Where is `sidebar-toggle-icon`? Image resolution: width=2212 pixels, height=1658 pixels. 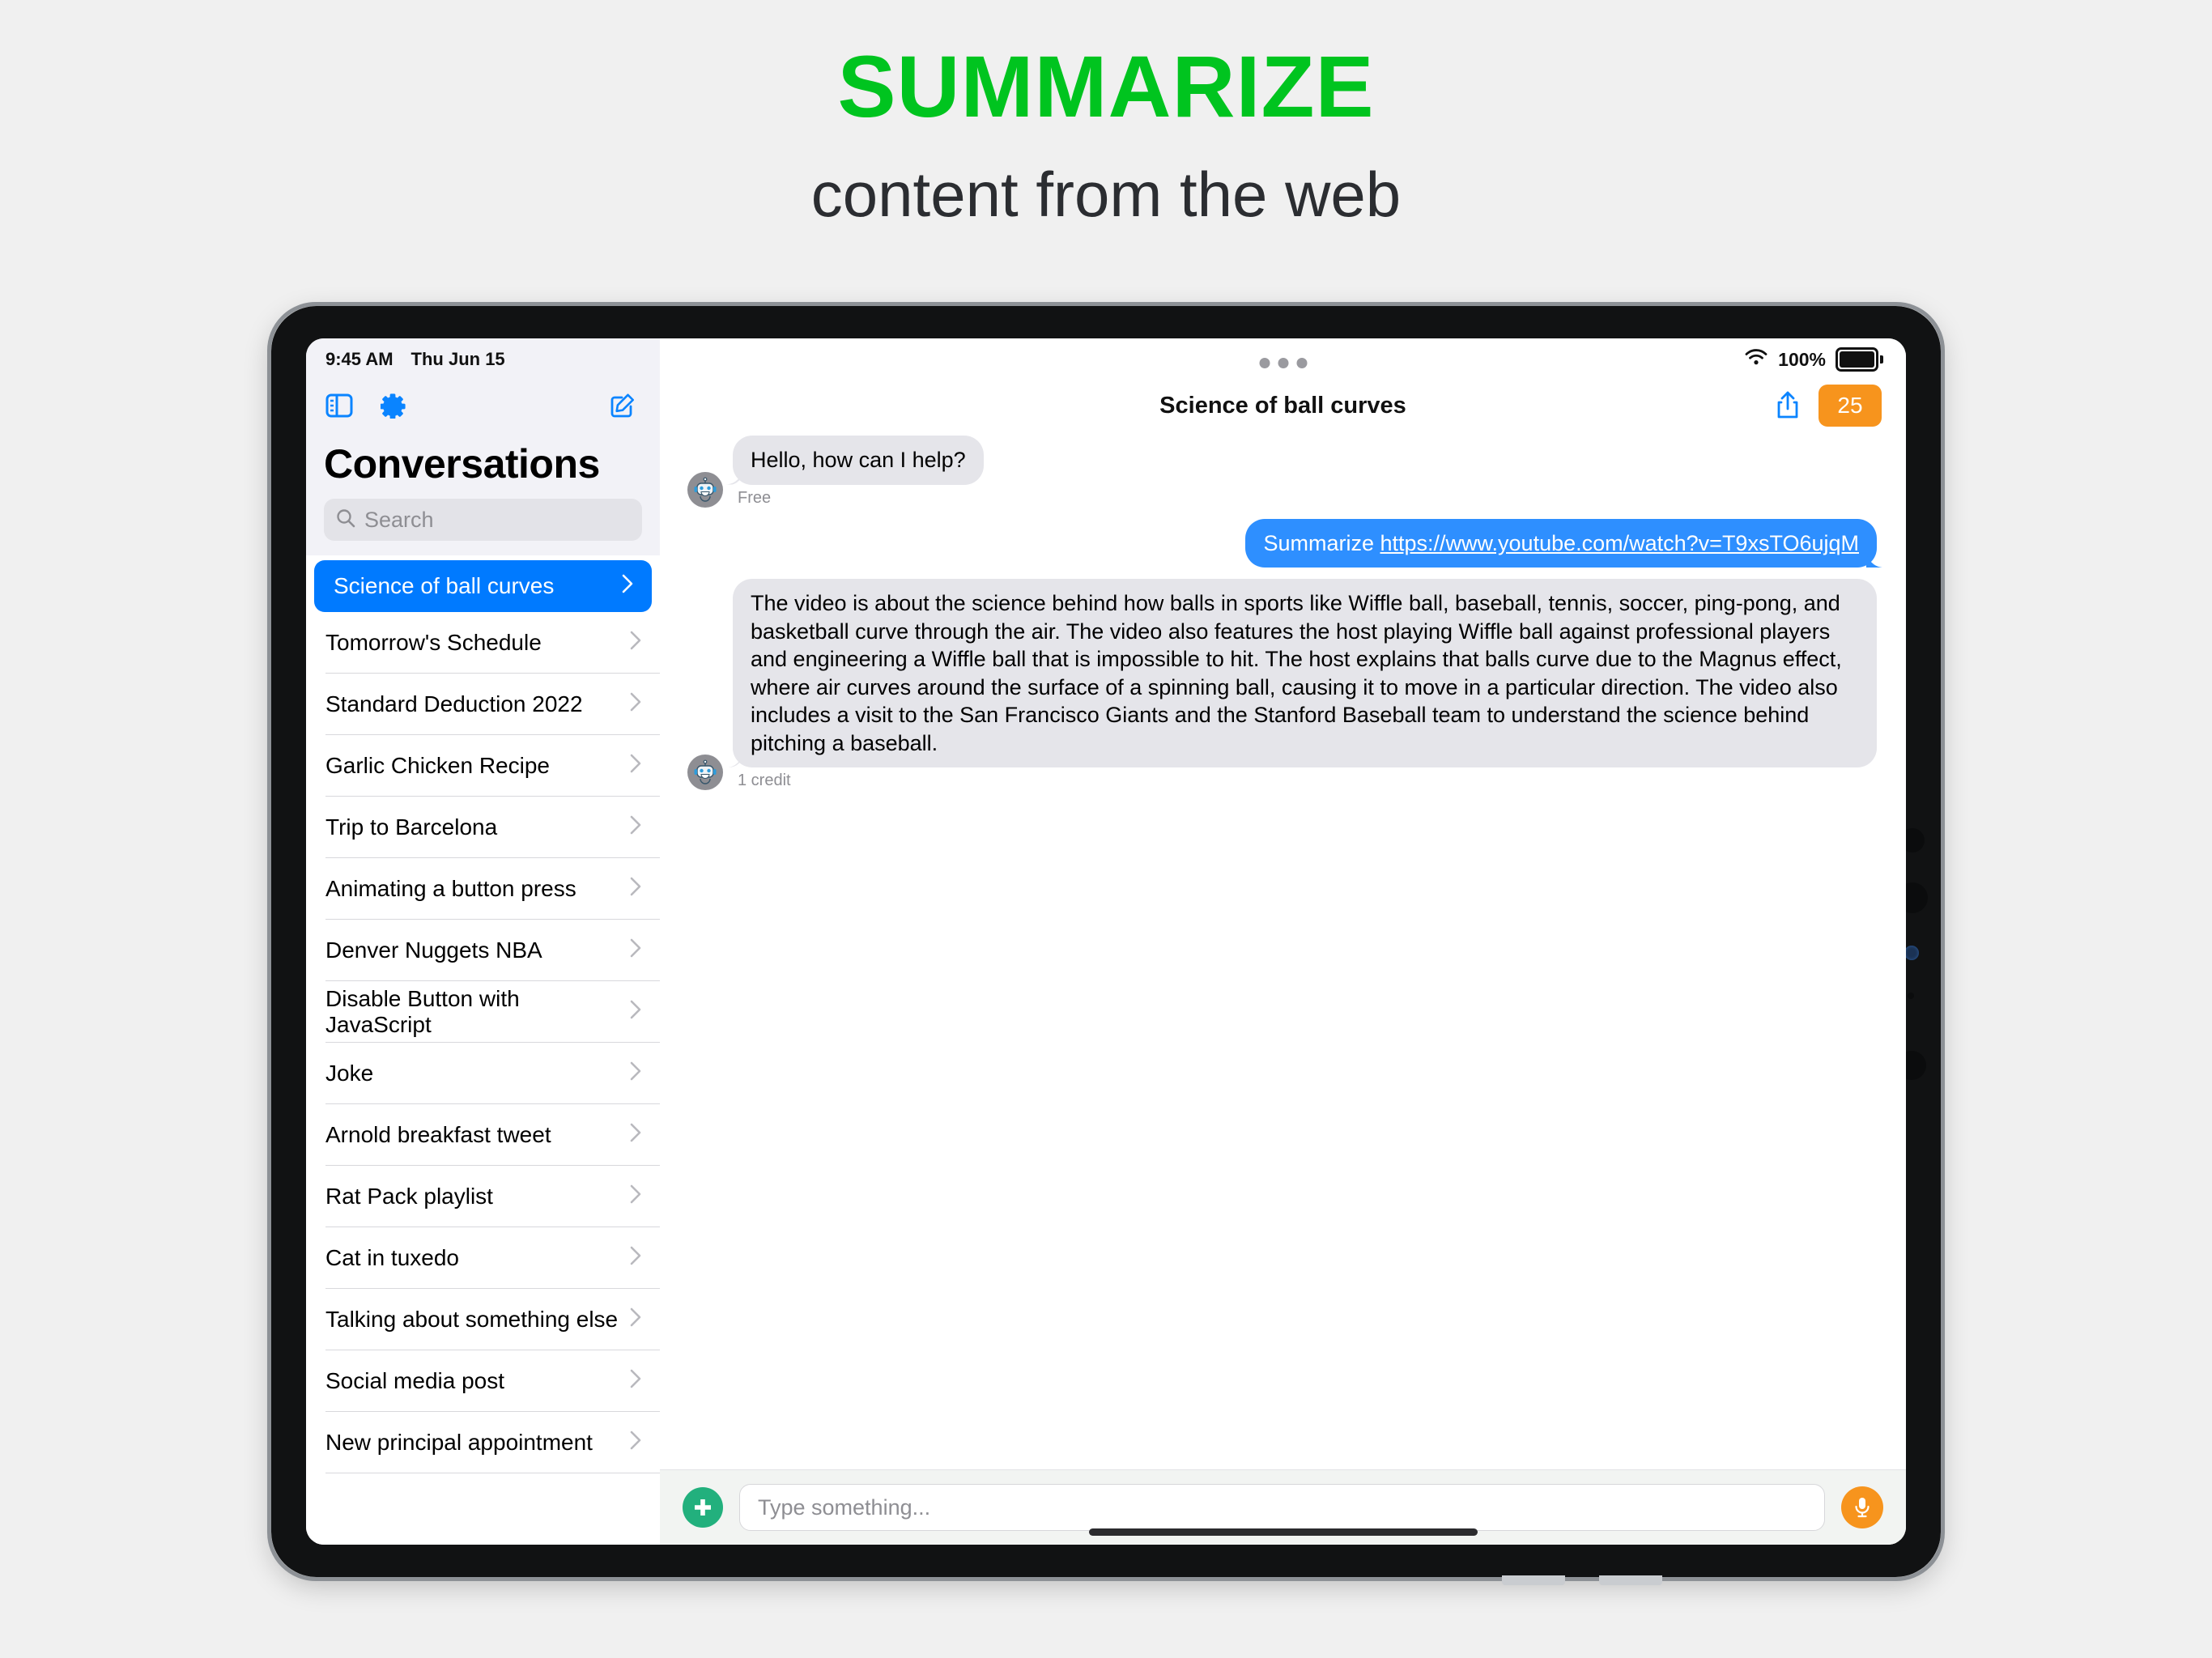 sidebar-toggle-icon is located at coordinates (339, 405).